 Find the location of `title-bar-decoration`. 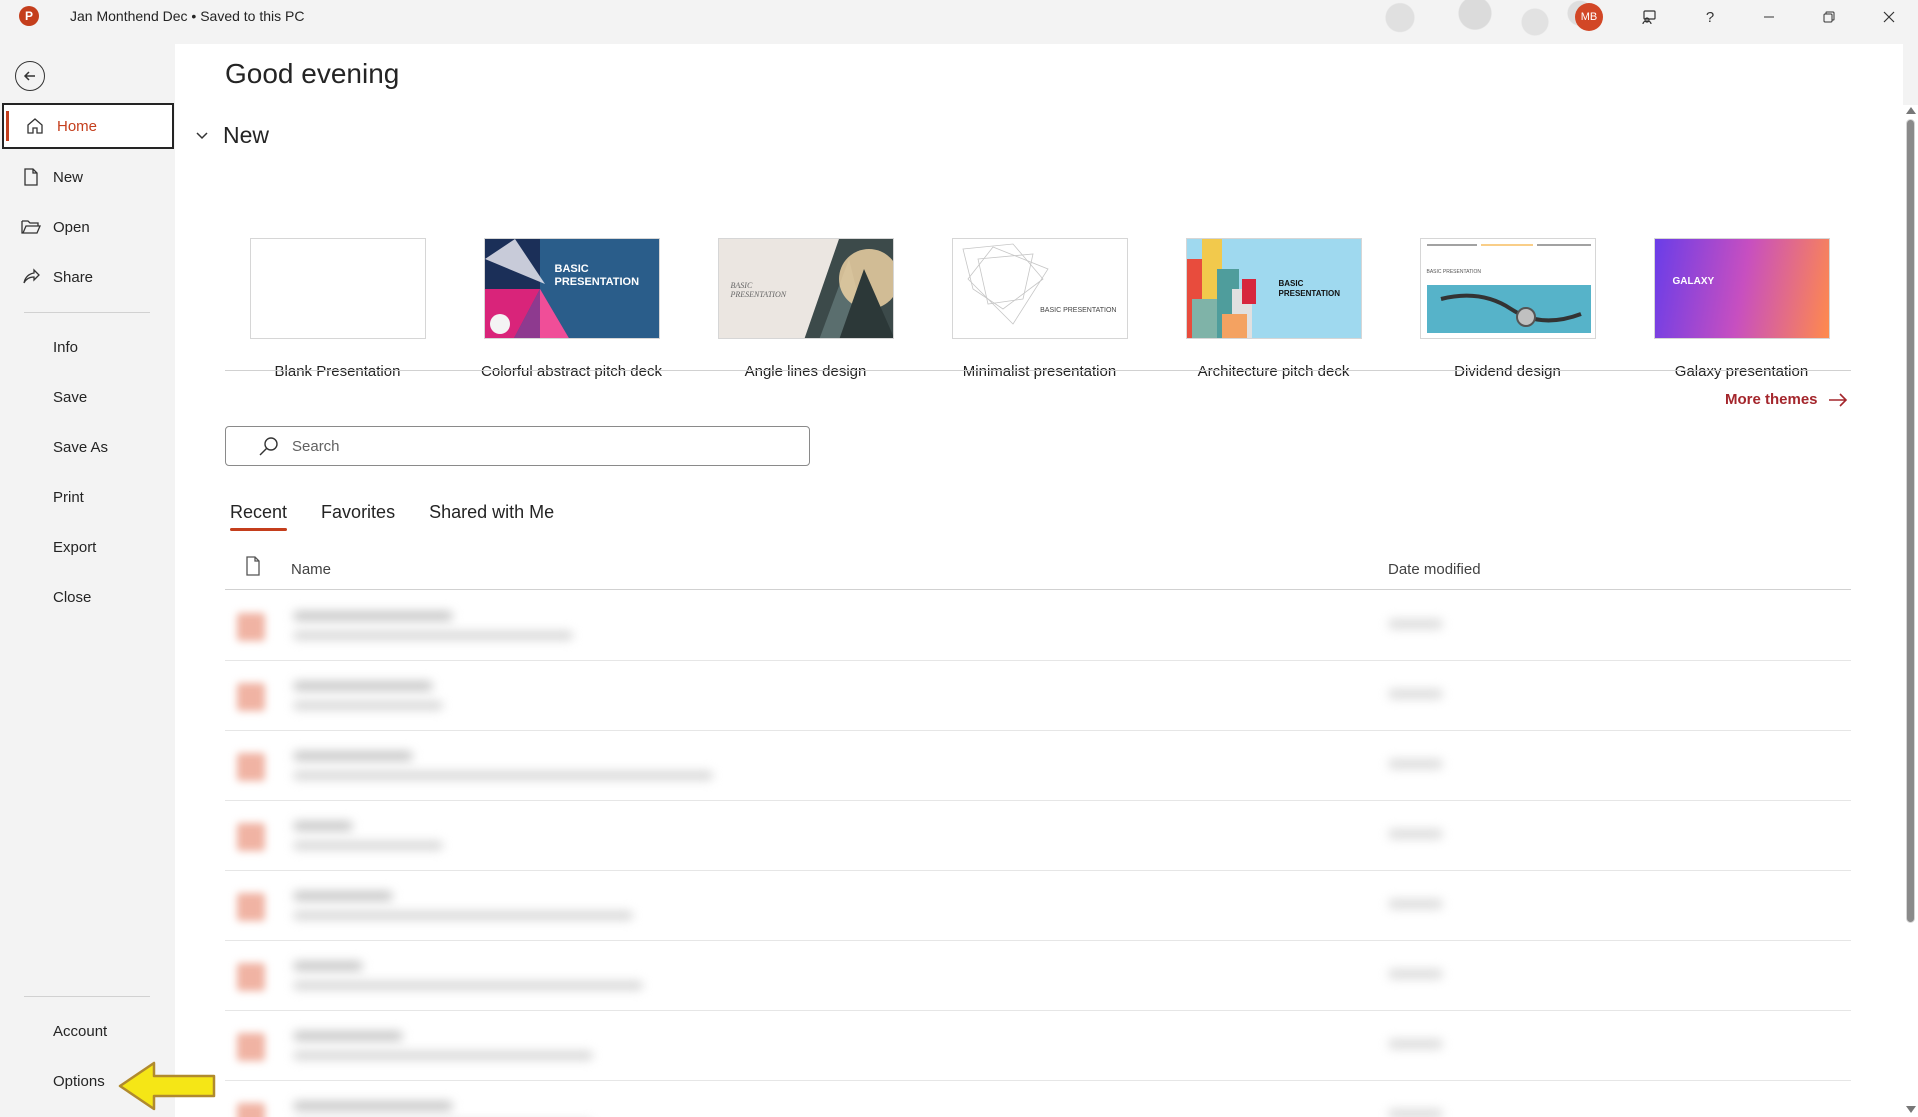

title-bar-decoration is located at coordinates (1460, 22).